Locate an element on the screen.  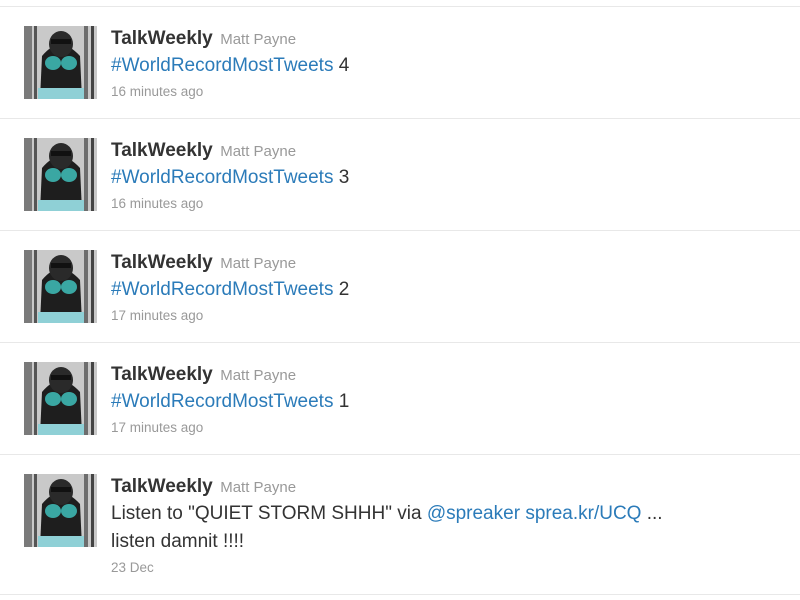
tweet-text-line-2: listen damnit !!!! is located at coordinates (178, 541).